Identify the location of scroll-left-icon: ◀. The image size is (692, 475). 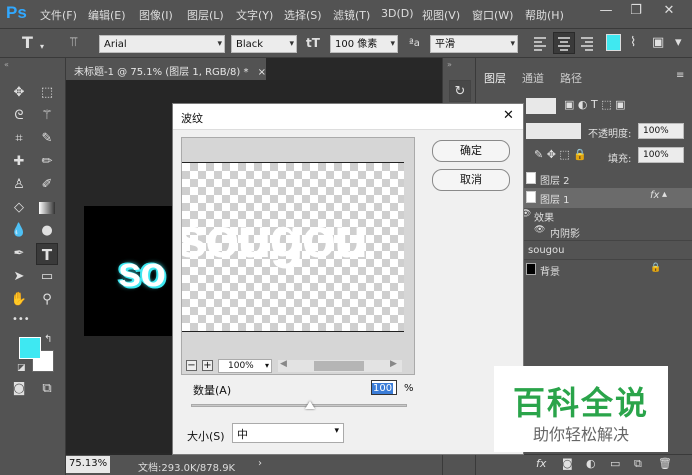
(283, 364).